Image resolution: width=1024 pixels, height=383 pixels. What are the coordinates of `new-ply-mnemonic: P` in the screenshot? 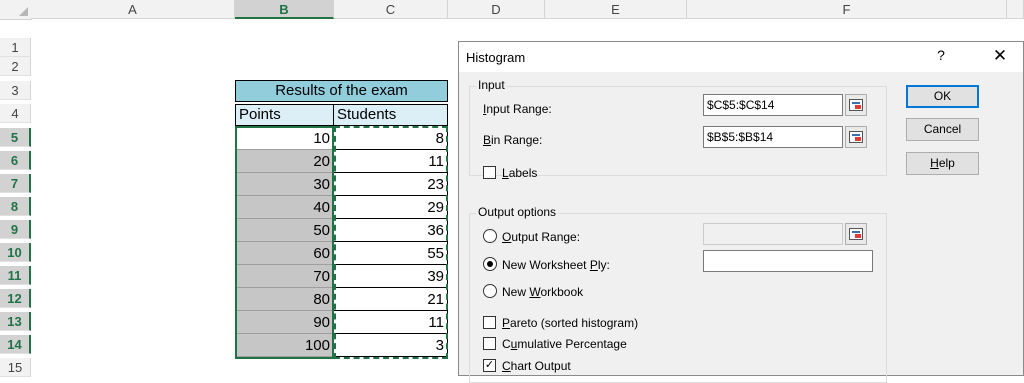 It's located at (593, 265).